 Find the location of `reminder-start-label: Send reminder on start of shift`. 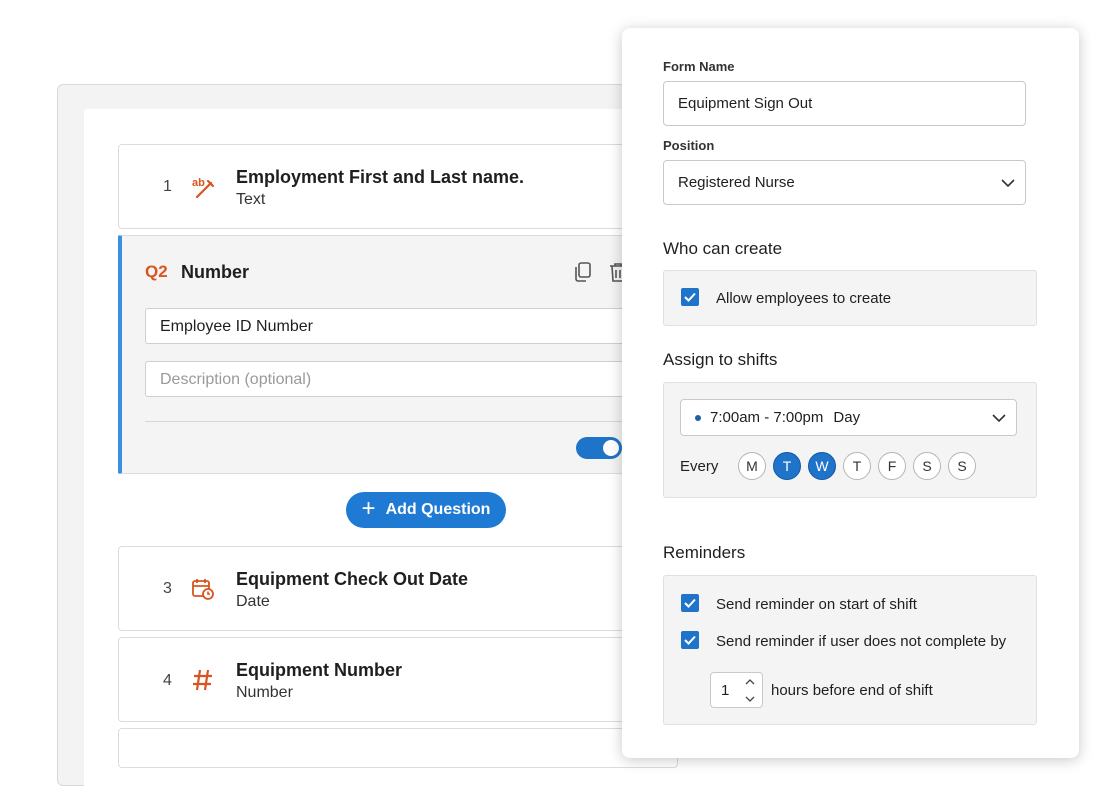

reminder-start-label: Send reminder on start of shift is located at coordinates (816, 604).